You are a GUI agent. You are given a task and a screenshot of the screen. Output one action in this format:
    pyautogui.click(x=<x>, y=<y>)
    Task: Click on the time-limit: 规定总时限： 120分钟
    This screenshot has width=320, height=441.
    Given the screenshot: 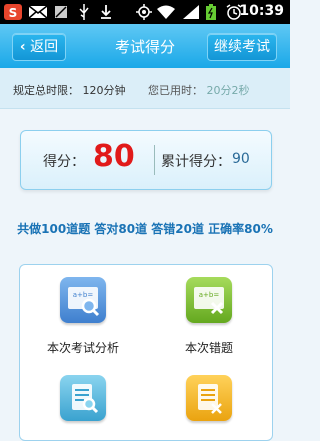 What is the action you would take?
    pyautogui.click(x=69, y=90)
    